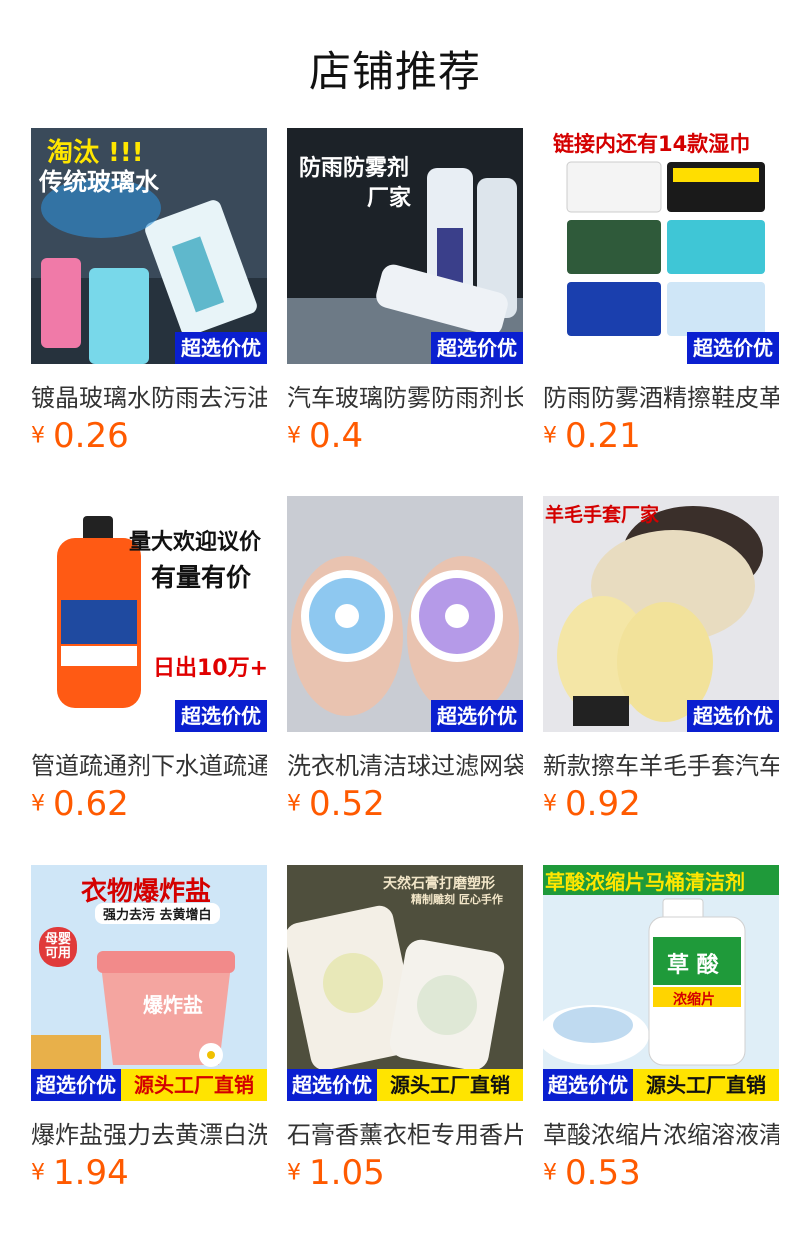 The width and height of the screenshot is (790, 1234). What do you see at coordinates (99, 182) in the screenshot?
I see `overlay-text: 传统玻璃水` at bounding box center [99, 182].